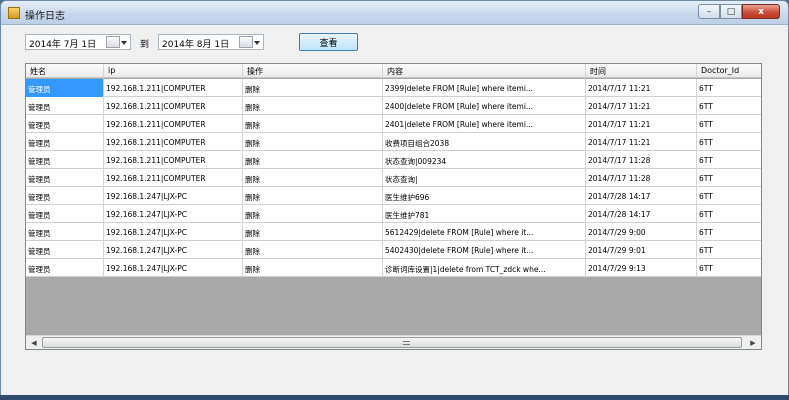  What do you see at coordinates (729, 71) in the screenshot?
I see `column-header-doctor-id: Doctor_Id` at bounding box center [729, 71].